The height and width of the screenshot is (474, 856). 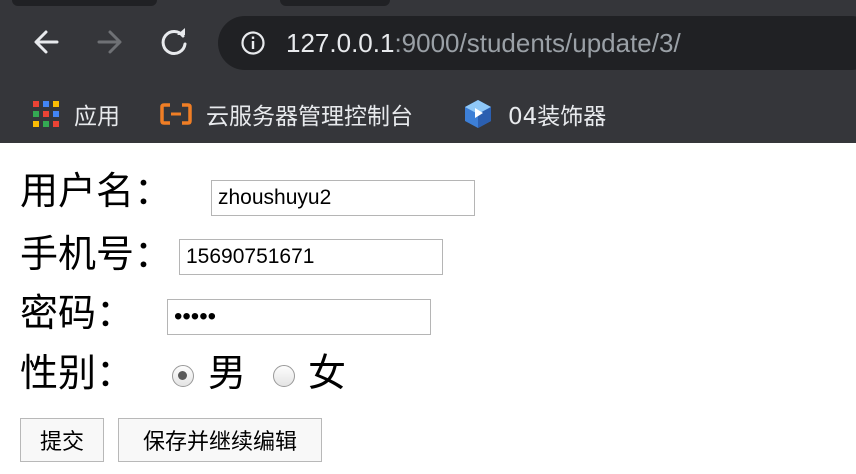 I want to click on bookmarks-bar: 应用 云服务器管理控制台 04装饰器, so click(x=428, y=113).